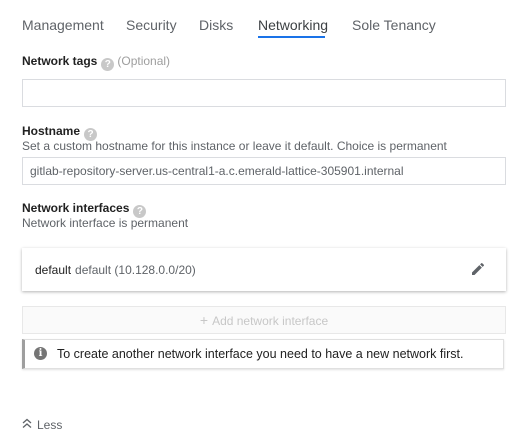 The width and height of the screenshot is (525, 443). Describe the element at coordinates (51, 131) in the screenshot. I see `hostname-label: Hostname` at that location.